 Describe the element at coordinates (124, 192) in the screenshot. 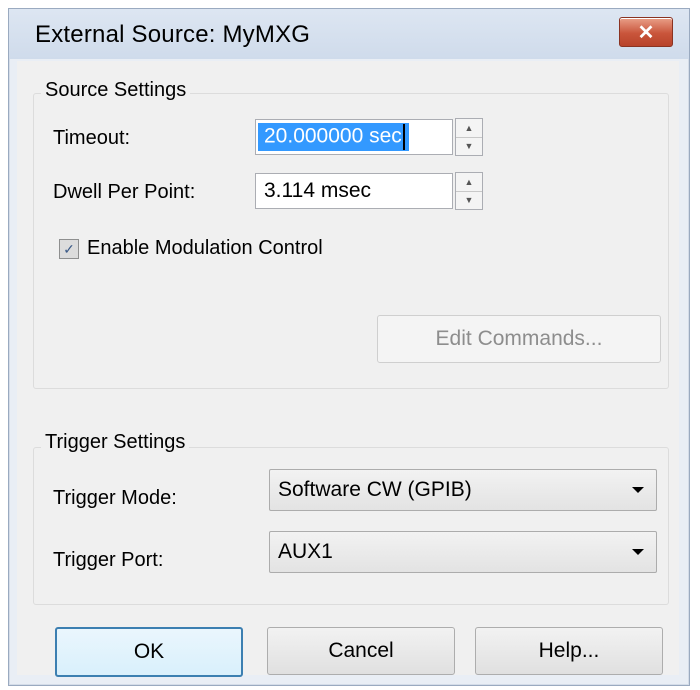

I see `dwell-label: Dwell Per Point:` at that location.